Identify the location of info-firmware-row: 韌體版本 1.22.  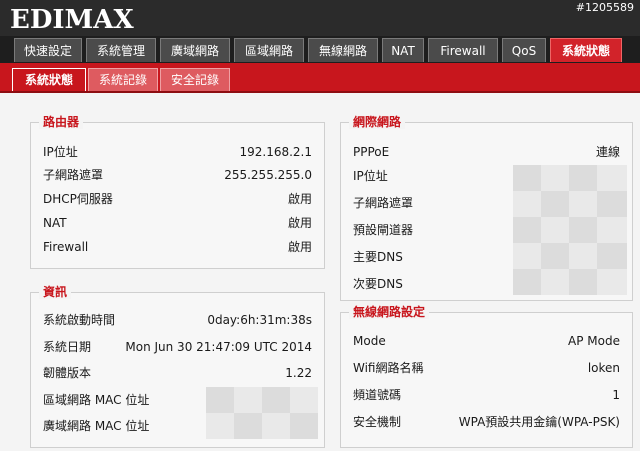
(177, 373).